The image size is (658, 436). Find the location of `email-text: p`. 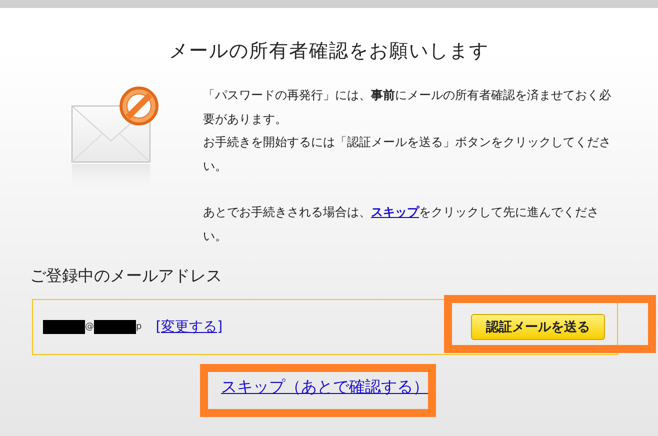

email-text: p is located at coordinates (139, 327).